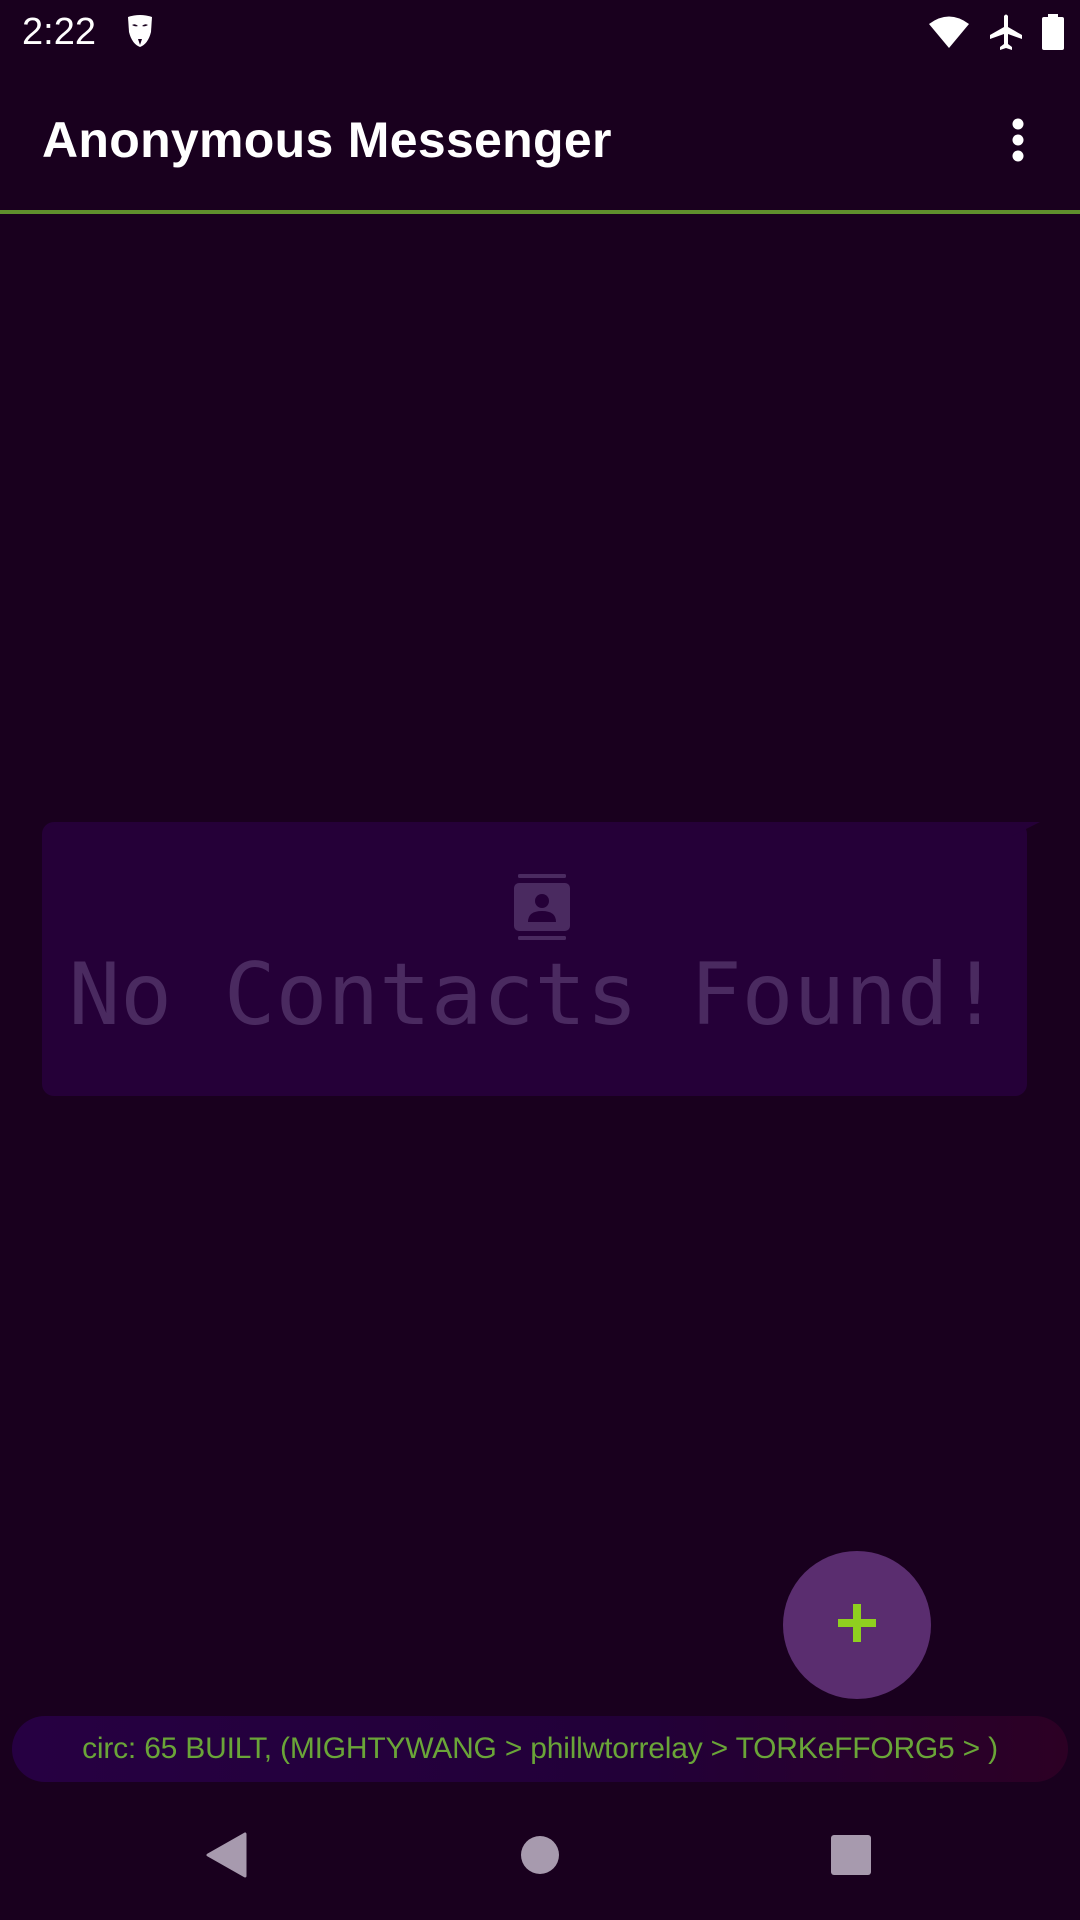 This screenshot has width=1080, height=1920. I want to click on page-title: Anonymous Messenger, so click(327, 140).